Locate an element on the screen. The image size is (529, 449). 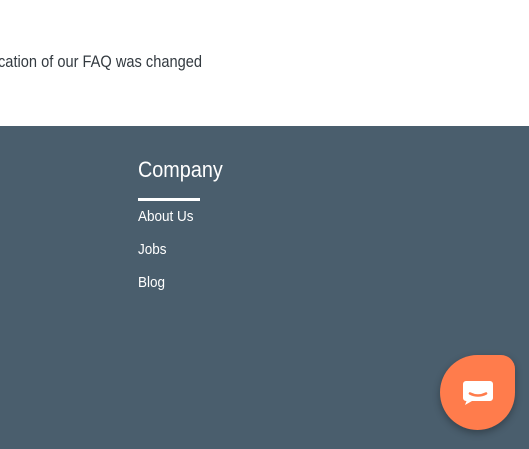
footer-link-item: Jobs is located at coordinates (169, 255).